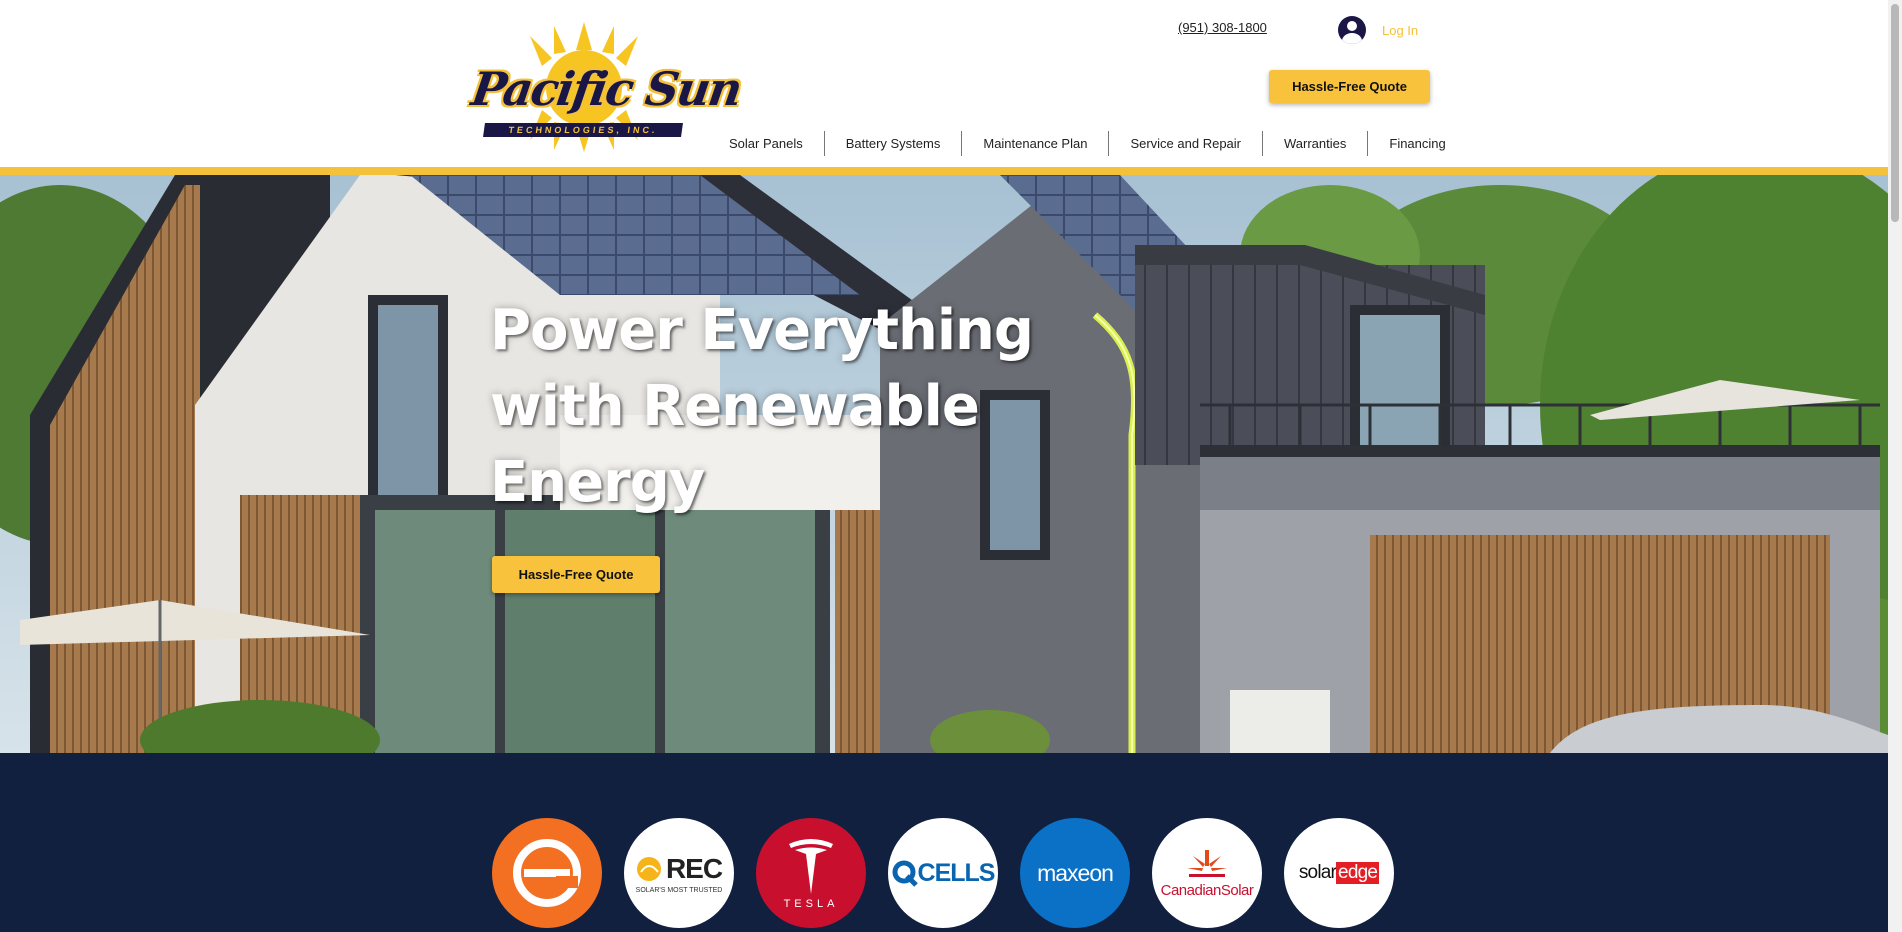  I want to click on hero-title-line: Power Everything, so click(762, 330).